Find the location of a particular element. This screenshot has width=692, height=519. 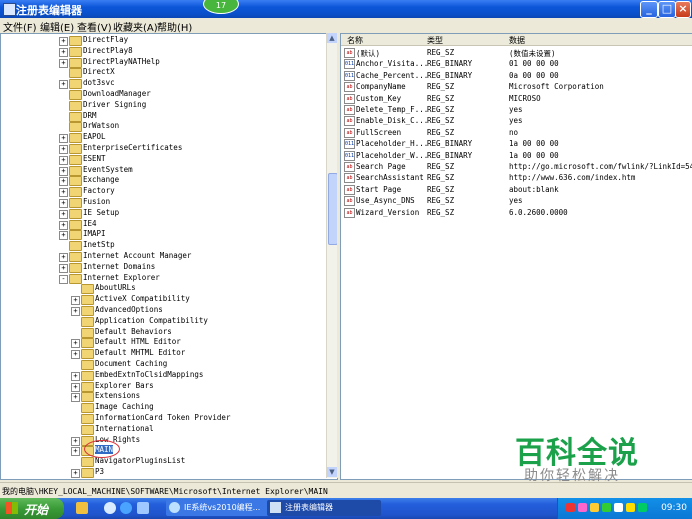

tree-item: International is located at coordinates (164, 429).